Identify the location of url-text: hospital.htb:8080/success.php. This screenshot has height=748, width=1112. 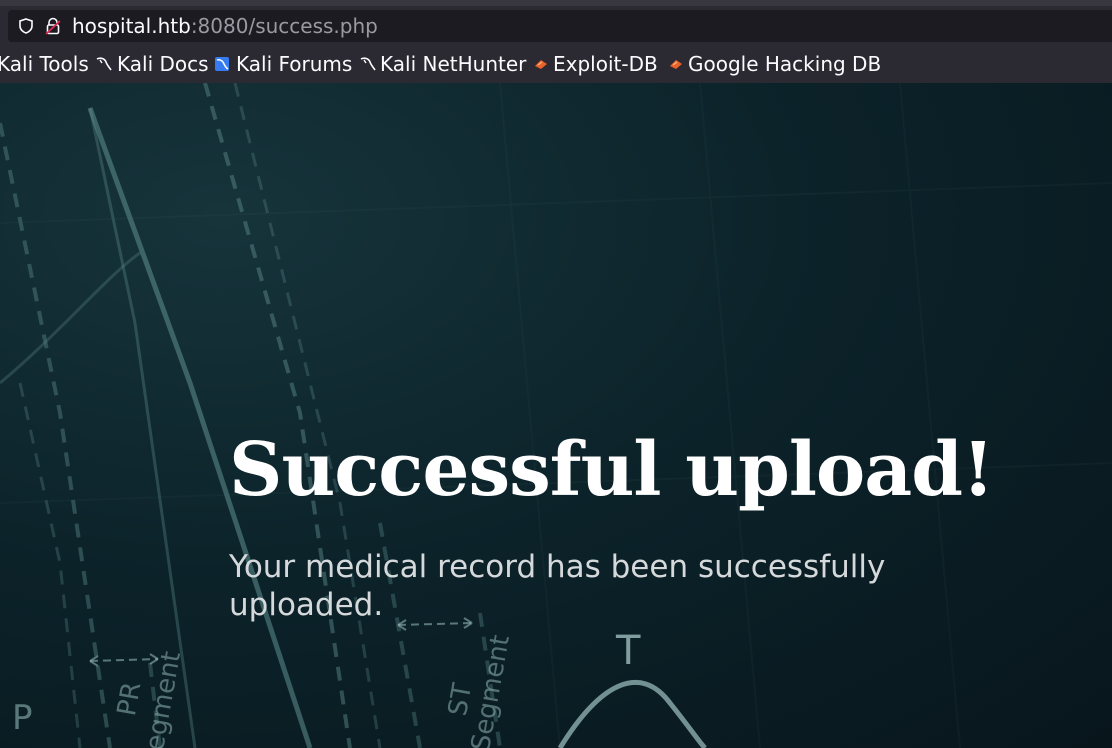
(225, 26).